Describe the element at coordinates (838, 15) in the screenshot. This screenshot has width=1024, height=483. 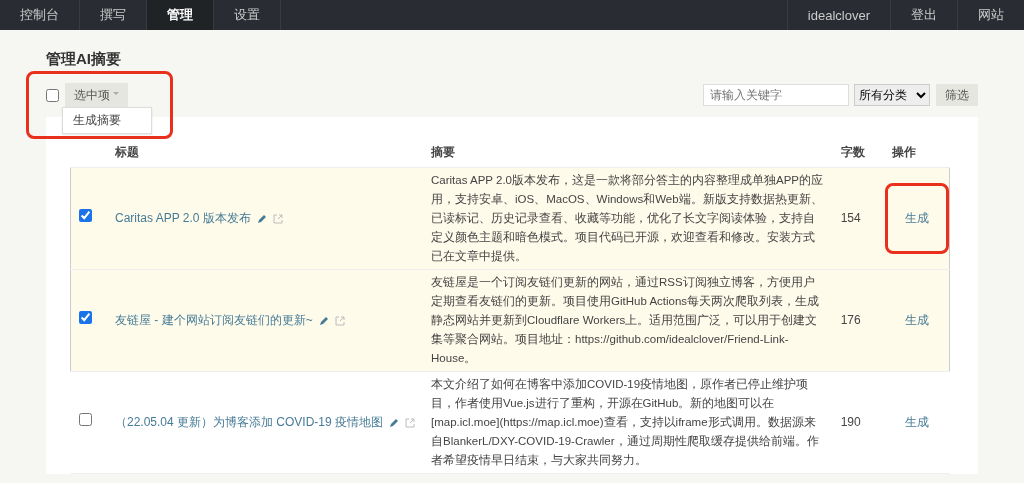
I see `nav-link: idealclover` at that location.